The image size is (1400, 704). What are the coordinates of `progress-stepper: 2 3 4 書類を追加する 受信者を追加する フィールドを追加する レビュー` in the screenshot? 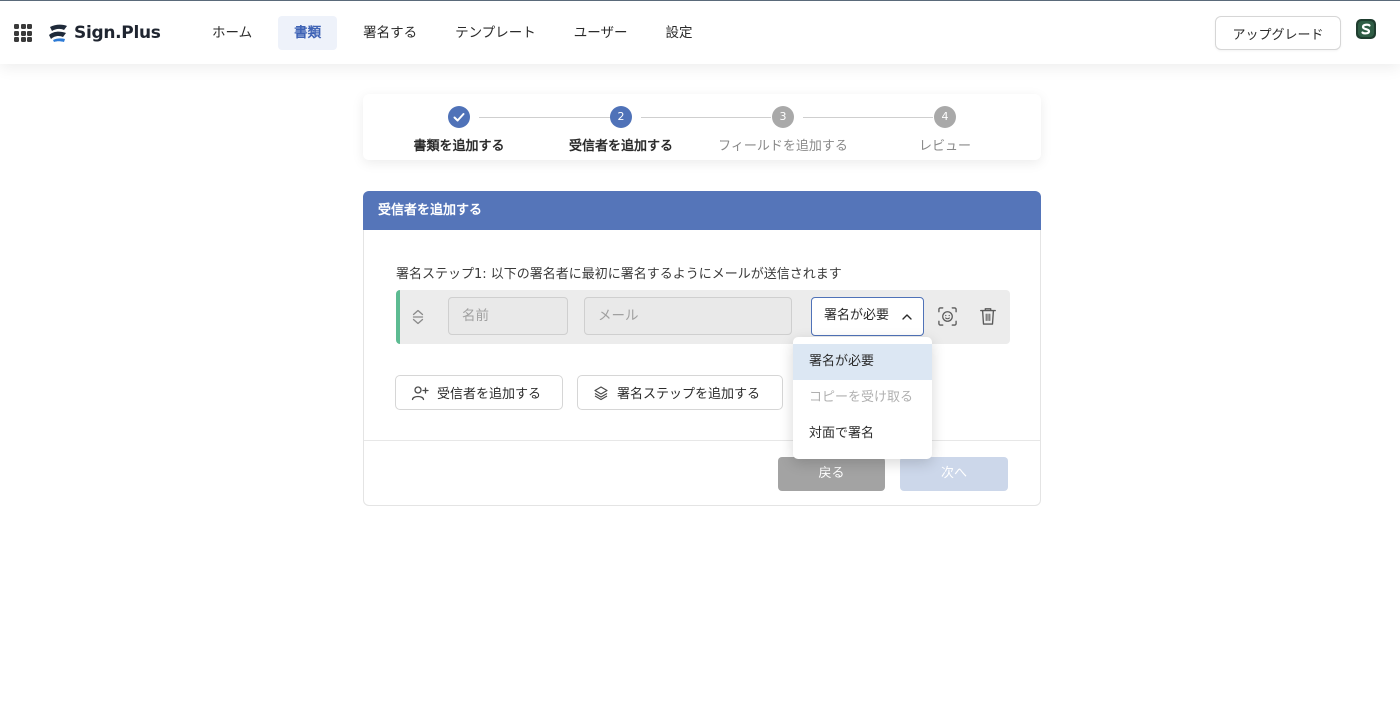 It's located at (702, 127).